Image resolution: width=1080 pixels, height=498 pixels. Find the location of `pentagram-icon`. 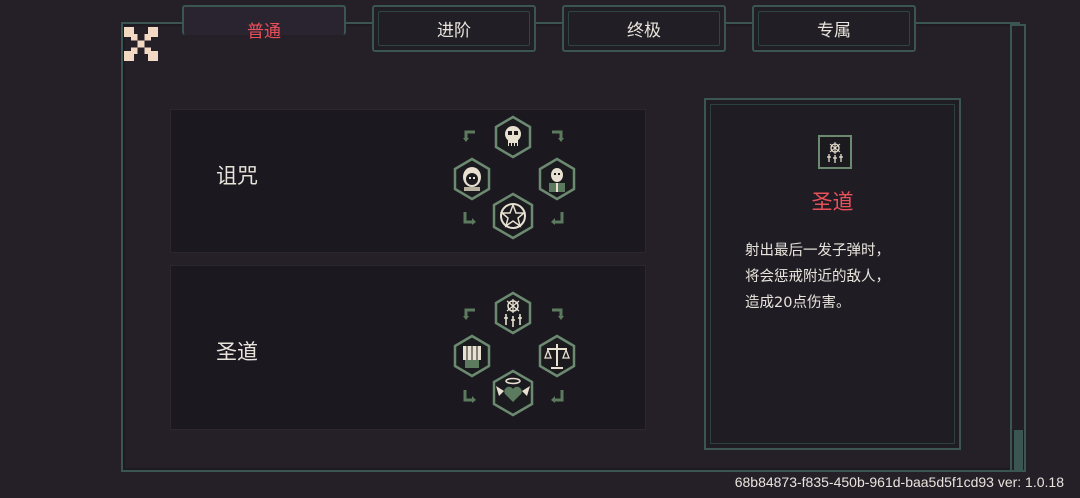

pentagram-icon is located at coordinates (513, 216).